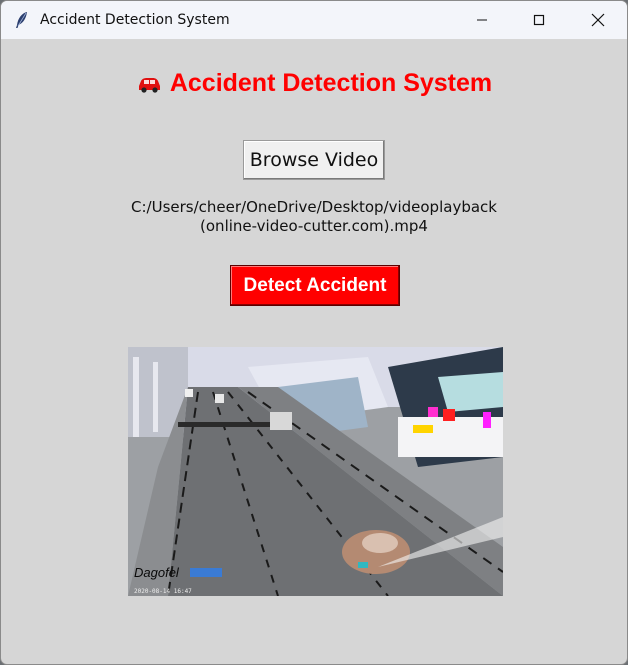 This screenshot has width=628, height=665. I want to click on window-title: Accident Detection System, so click(135, 20).